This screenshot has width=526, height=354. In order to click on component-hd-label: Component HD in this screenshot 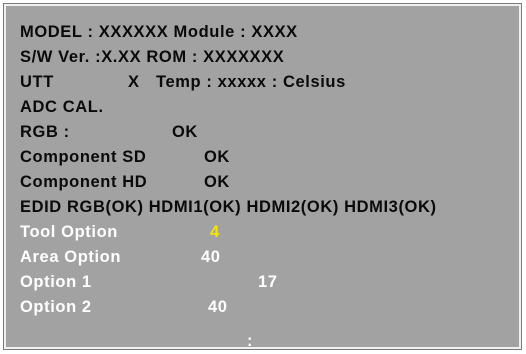, I will do `click(84, 182)`.